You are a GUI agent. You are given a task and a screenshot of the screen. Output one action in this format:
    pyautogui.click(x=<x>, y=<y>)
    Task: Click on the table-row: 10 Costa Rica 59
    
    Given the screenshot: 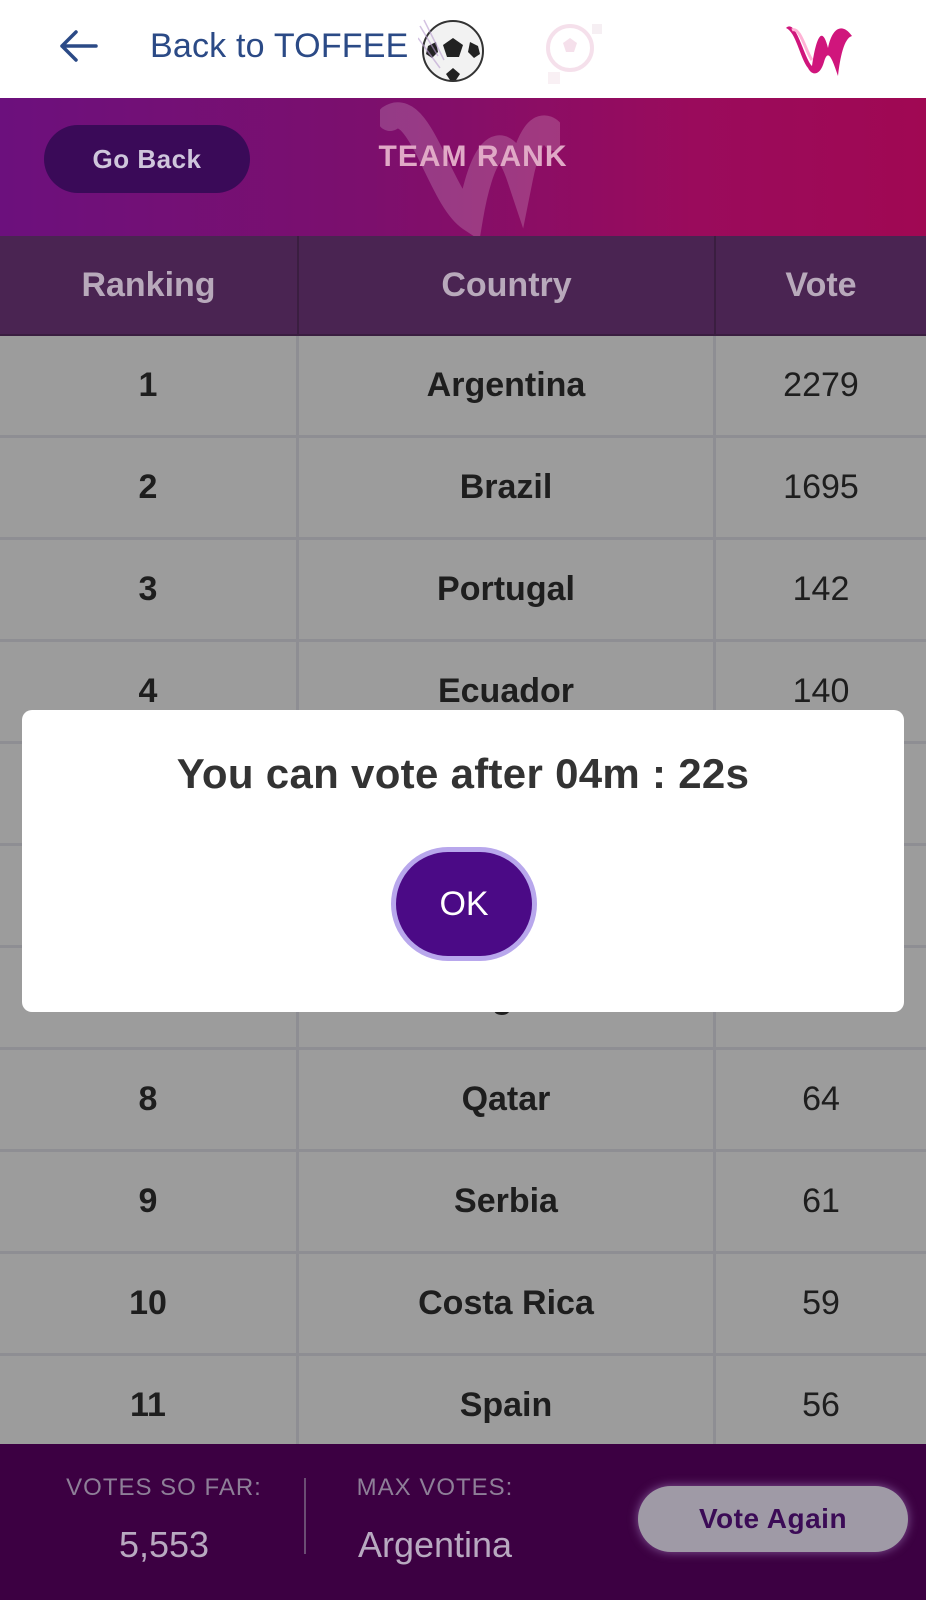 What is the action you would take?
    pyautogui.click(x=463, y=1305)
    